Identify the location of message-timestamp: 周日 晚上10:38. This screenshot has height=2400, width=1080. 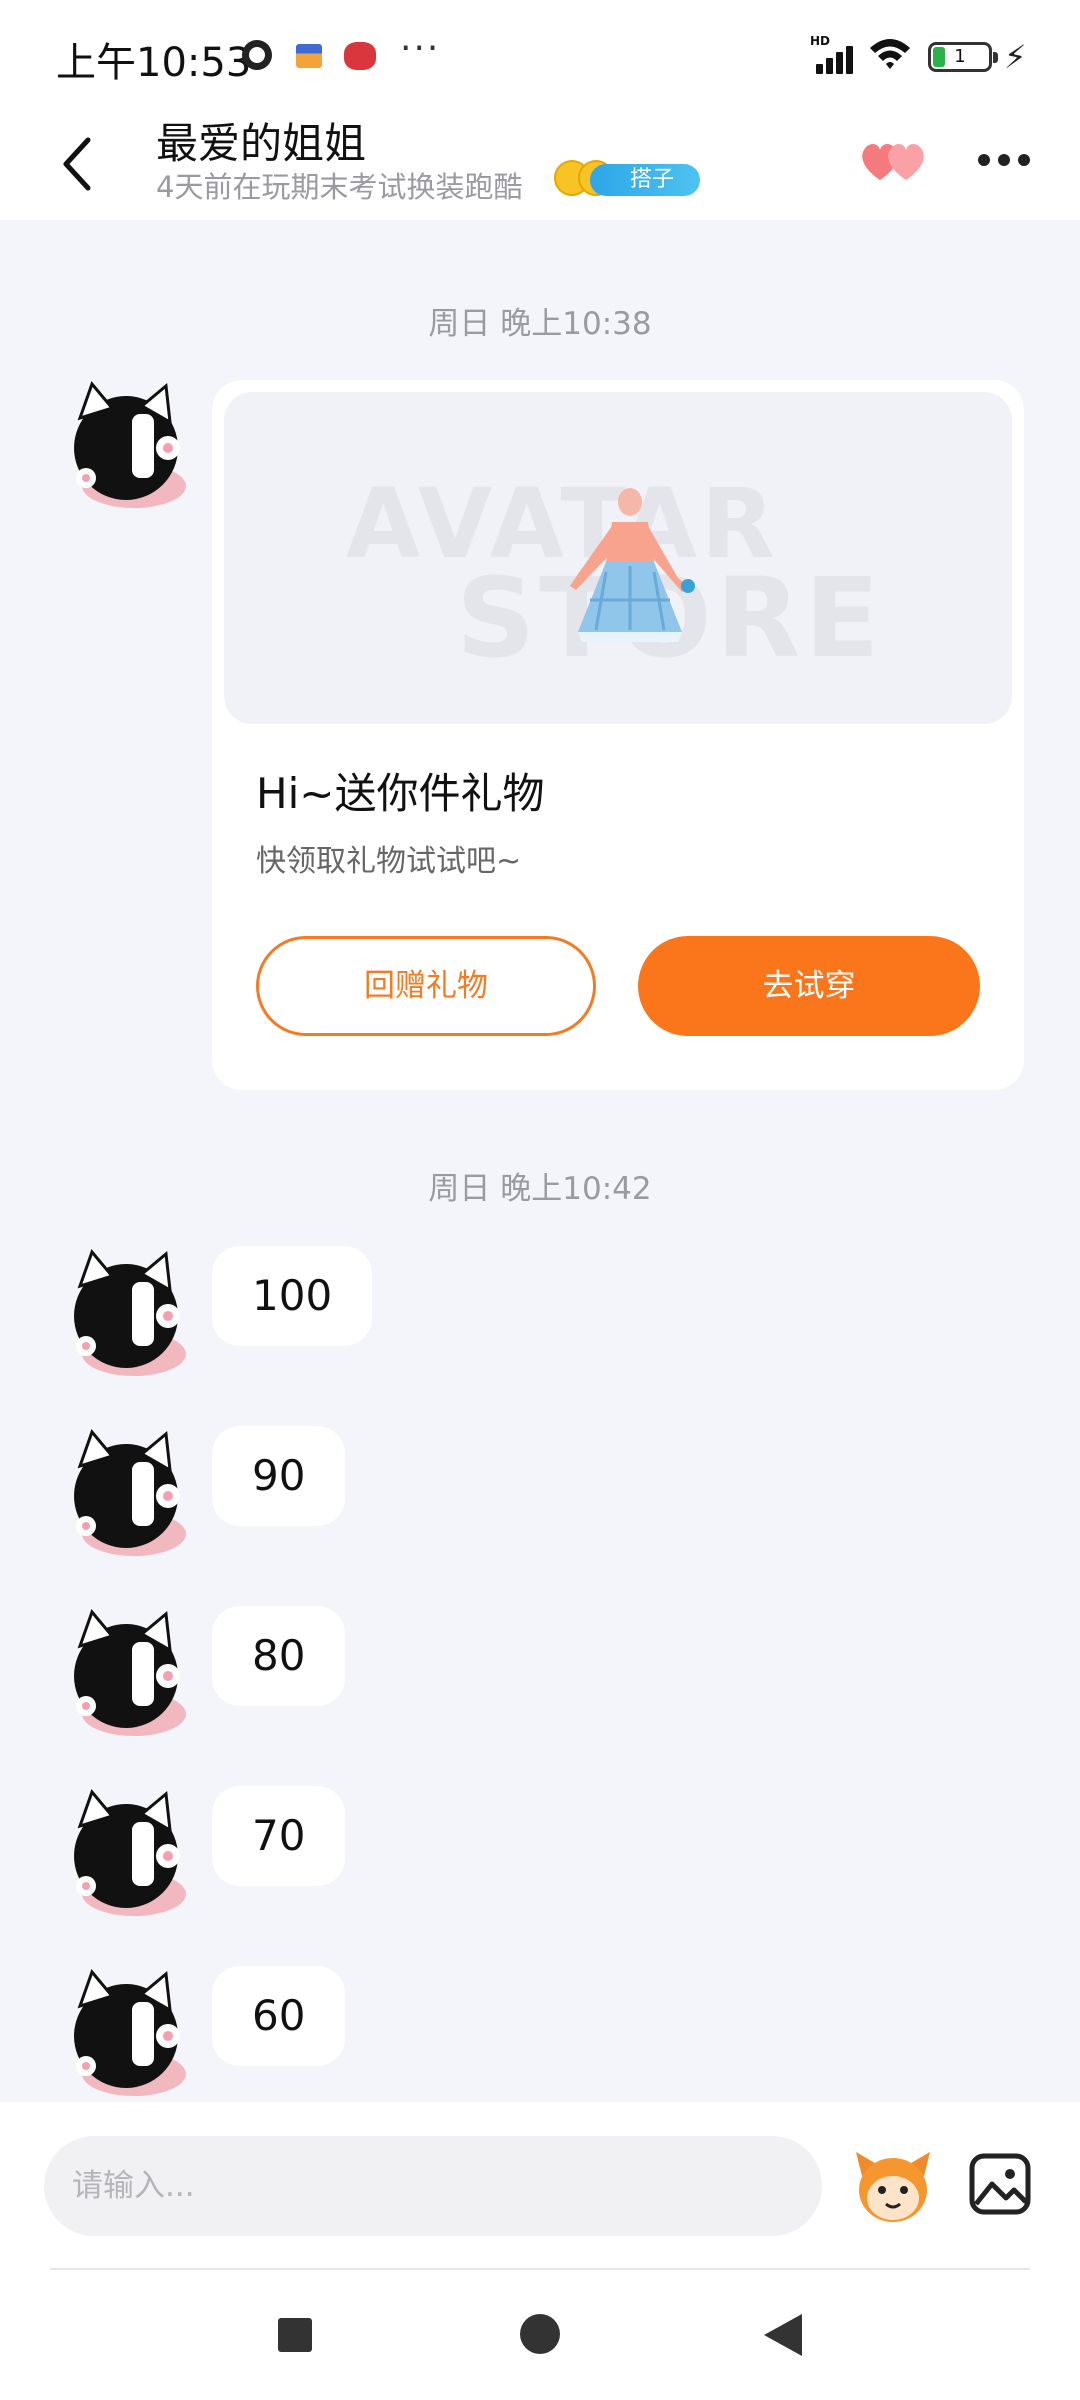
(540, 324).